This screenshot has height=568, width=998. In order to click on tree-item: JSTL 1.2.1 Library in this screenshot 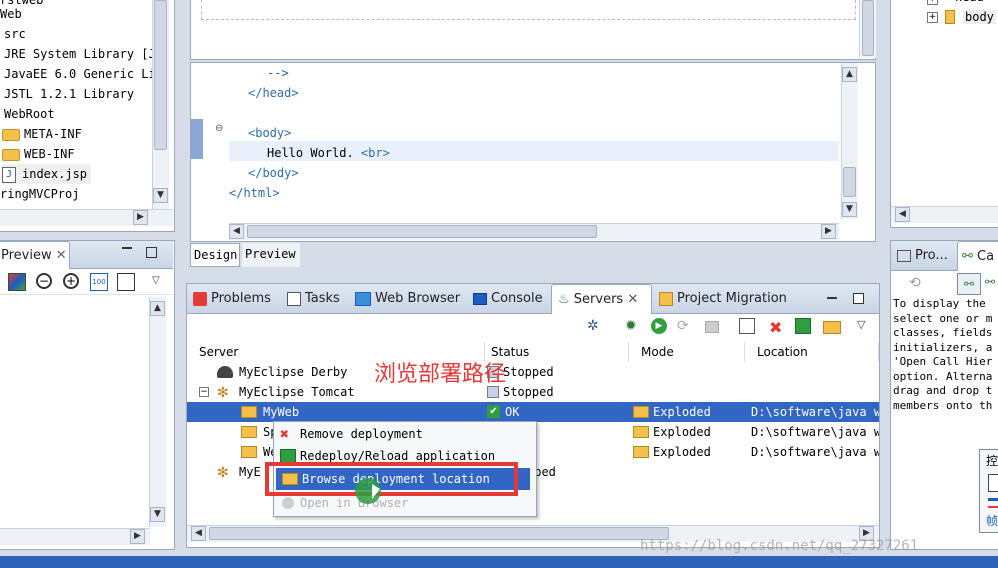, I will do `click(69, 94)`.